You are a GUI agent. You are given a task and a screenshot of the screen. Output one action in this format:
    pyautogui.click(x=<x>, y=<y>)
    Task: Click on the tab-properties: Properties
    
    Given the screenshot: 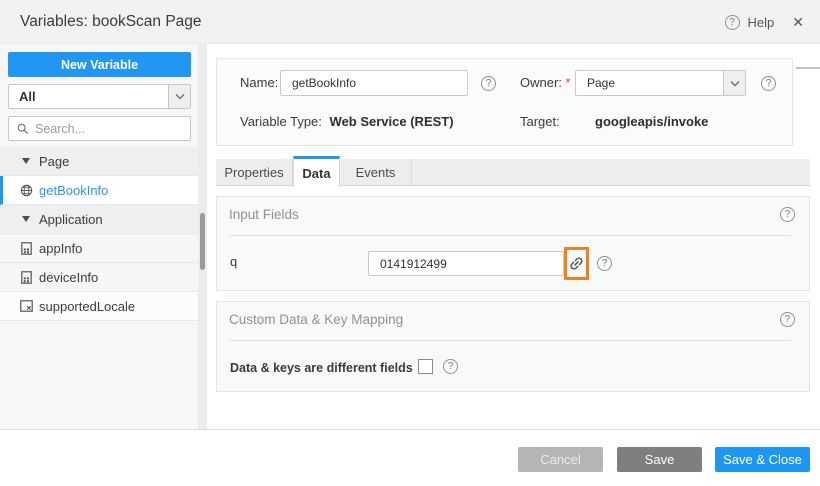 What is the action you would take?
    pyautogui.click(x=254, y=172)
    